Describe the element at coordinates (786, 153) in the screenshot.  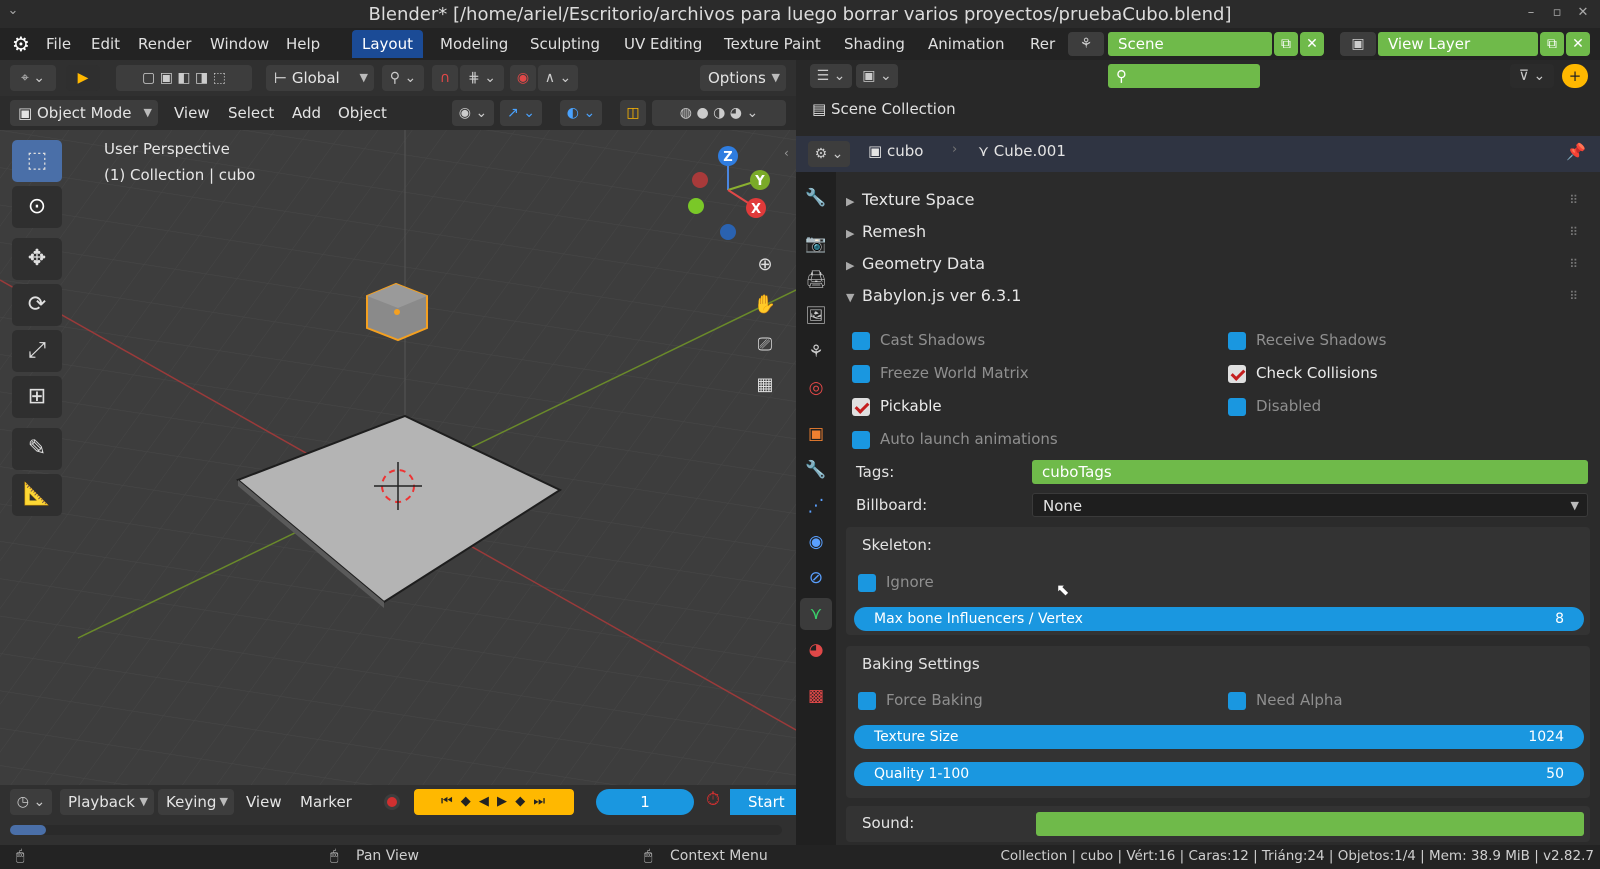
I see `collapse-sidebar-icon: ‹` at that location.